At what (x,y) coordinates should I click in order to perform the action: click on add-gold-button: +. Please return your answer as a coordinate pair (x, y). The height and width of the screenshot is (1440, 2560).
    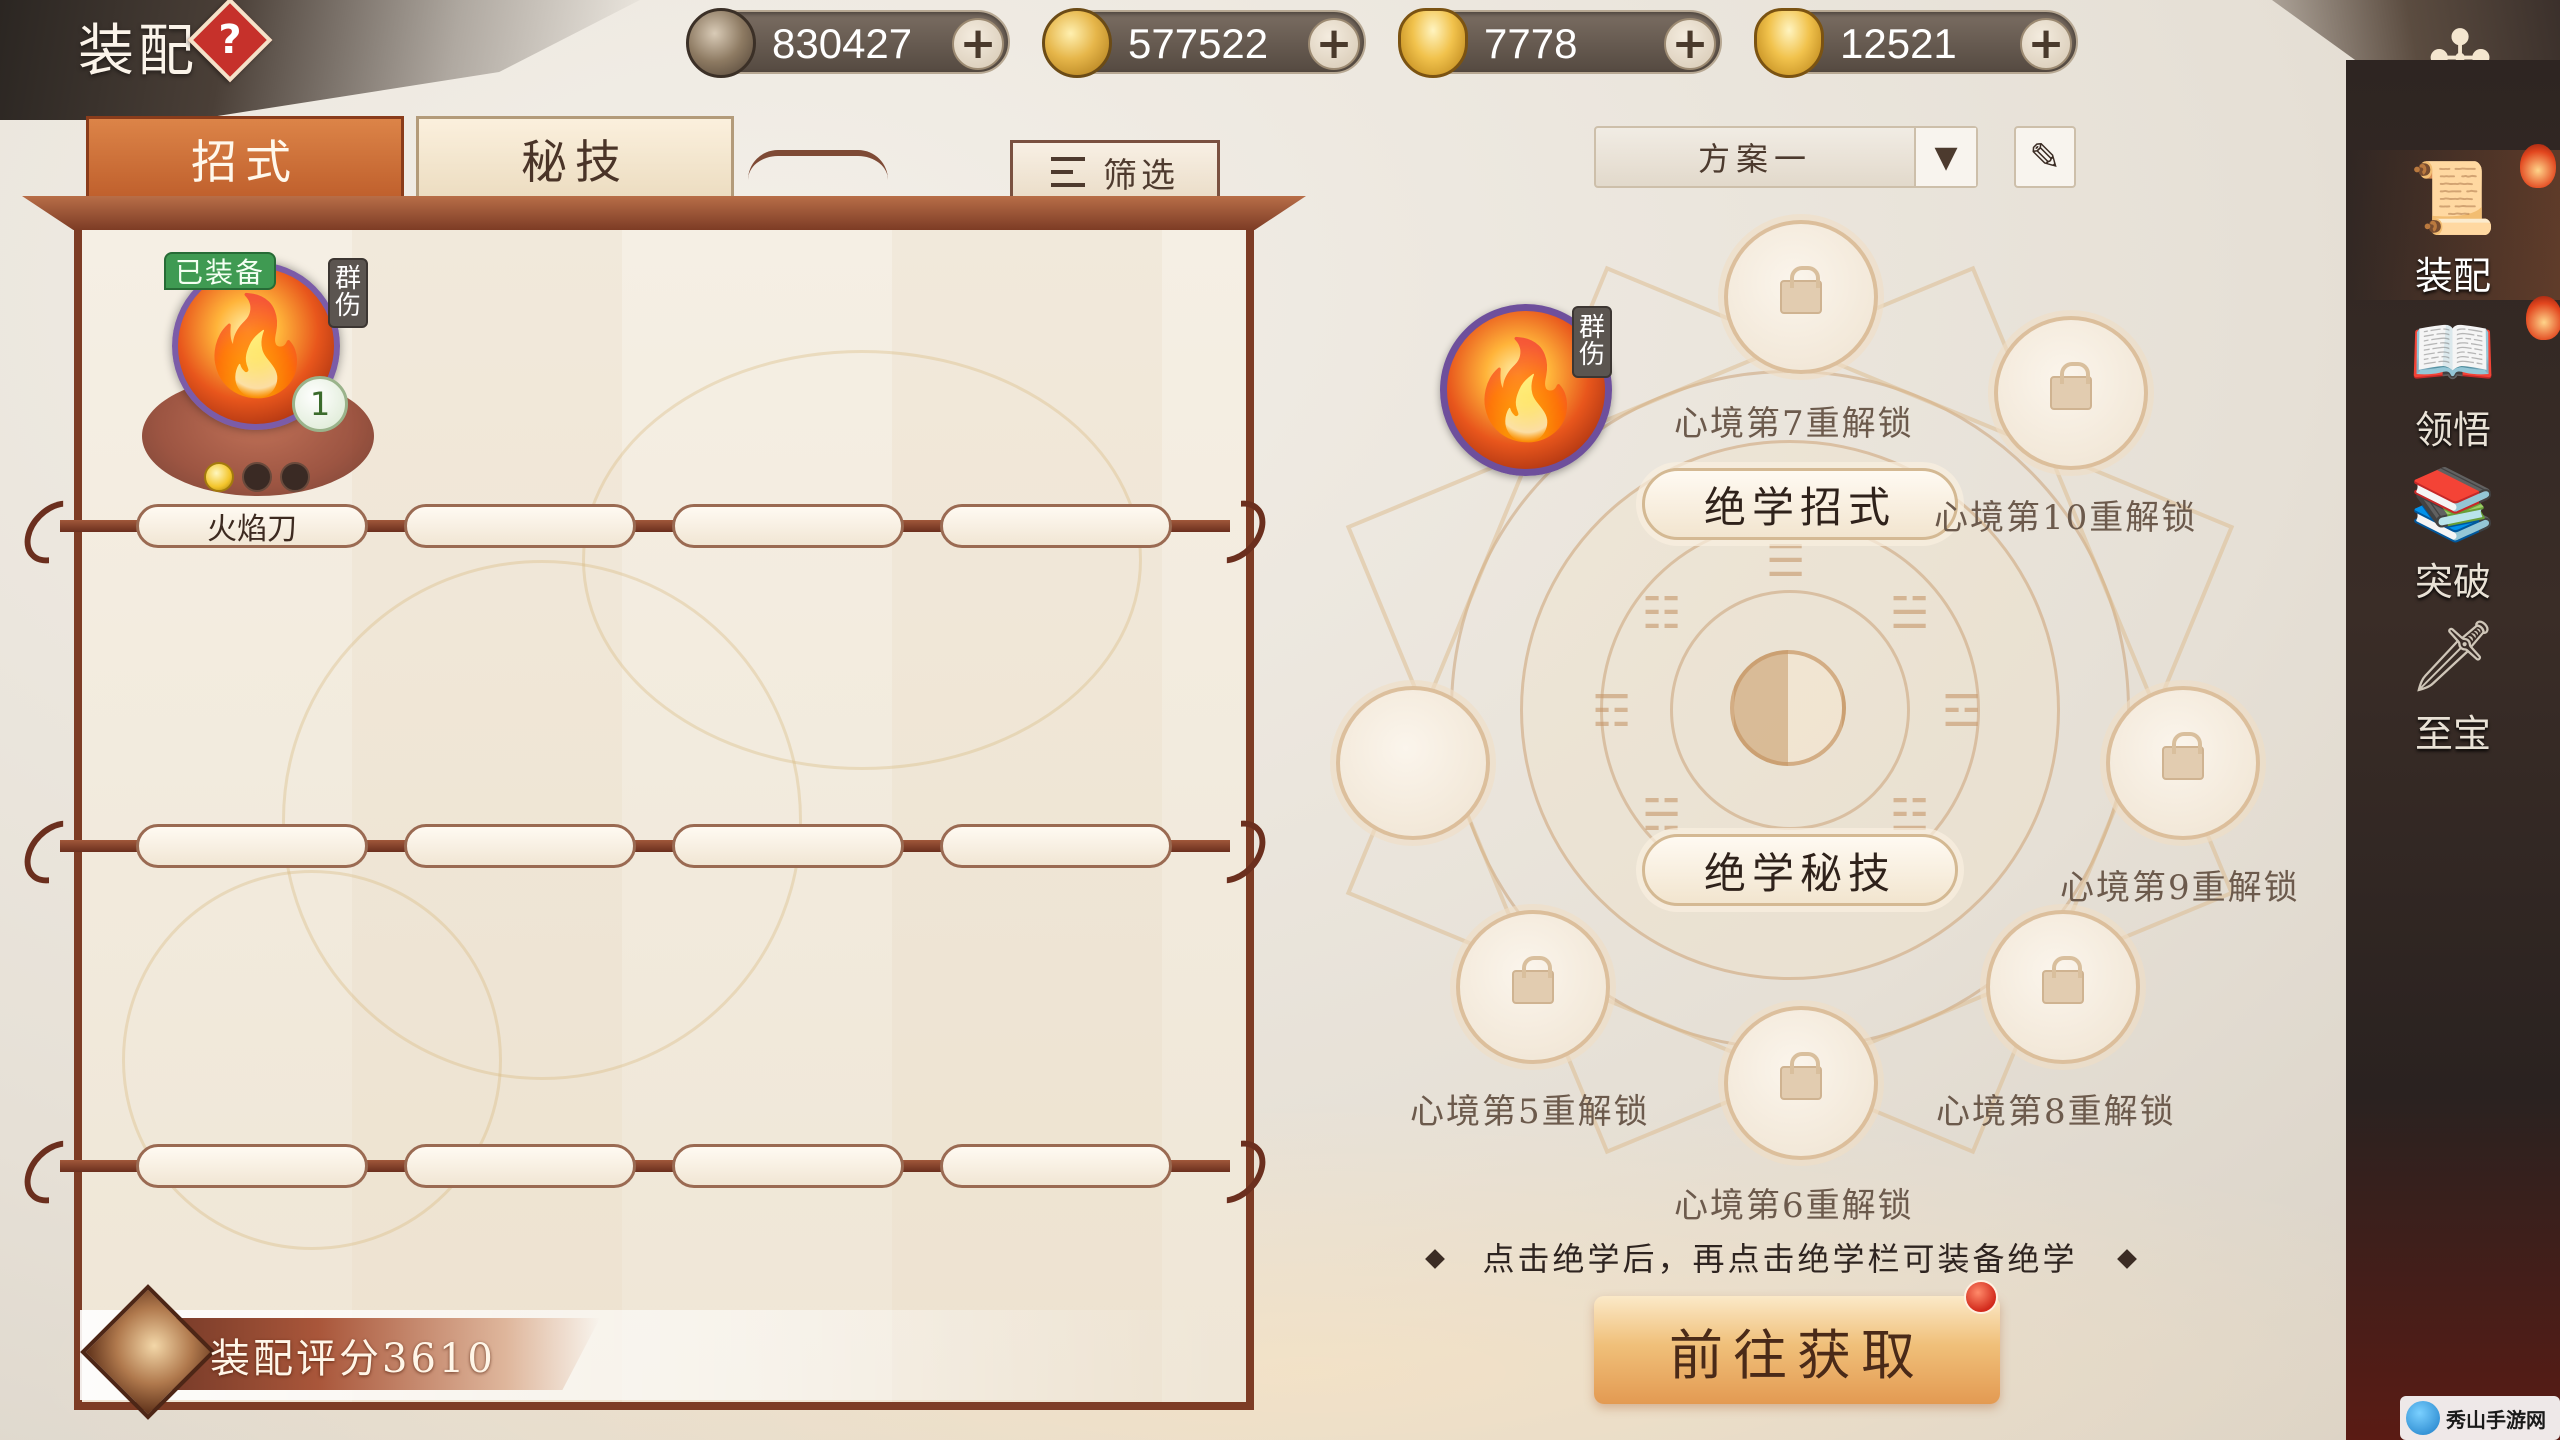
    Looking at the image, I should click on (1334, 44).